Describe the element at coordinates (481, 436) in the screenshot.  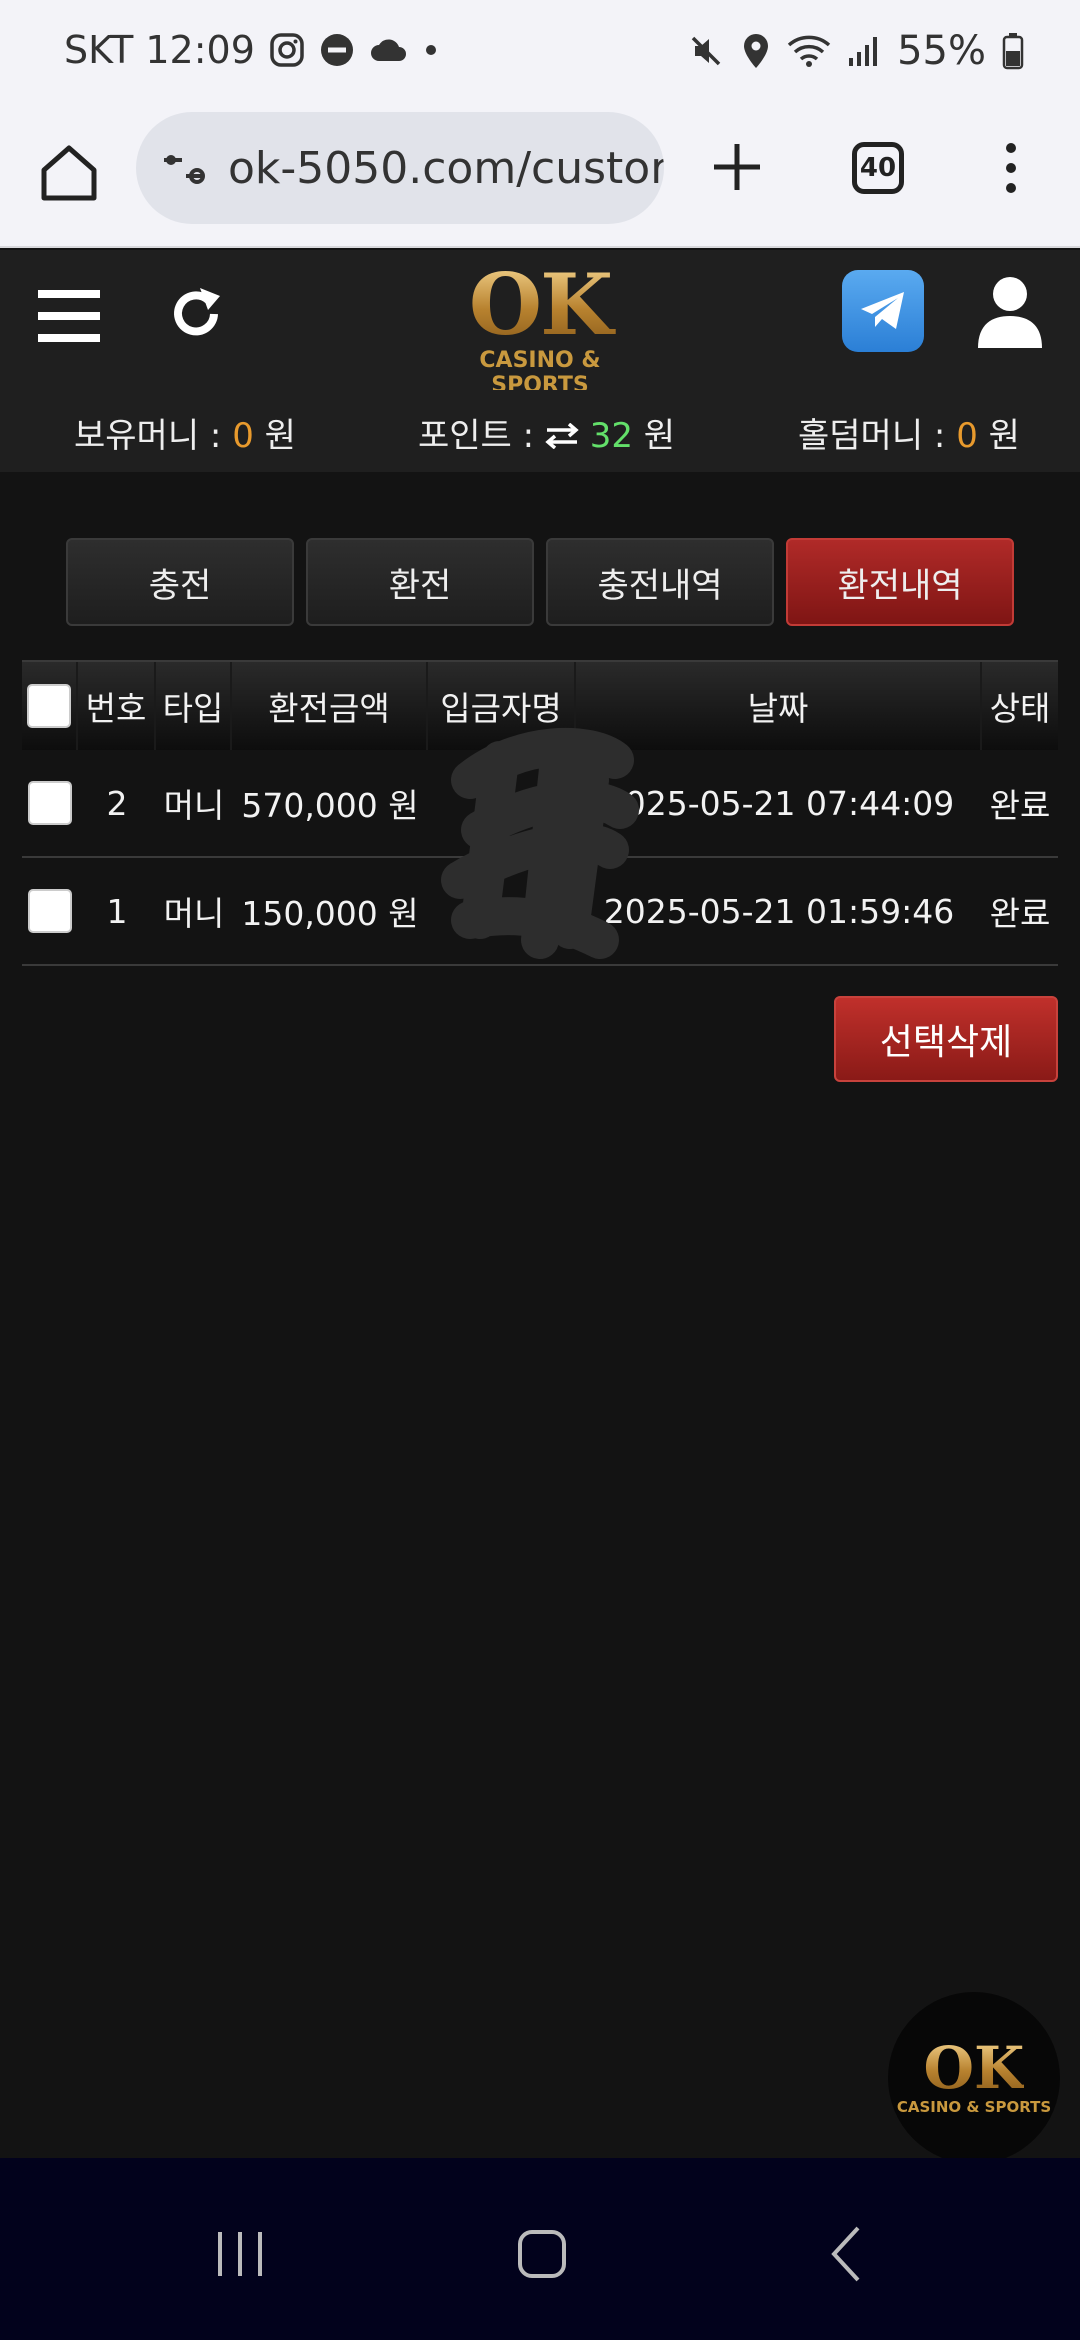
I see `point-label: 포인트 :` at that location.